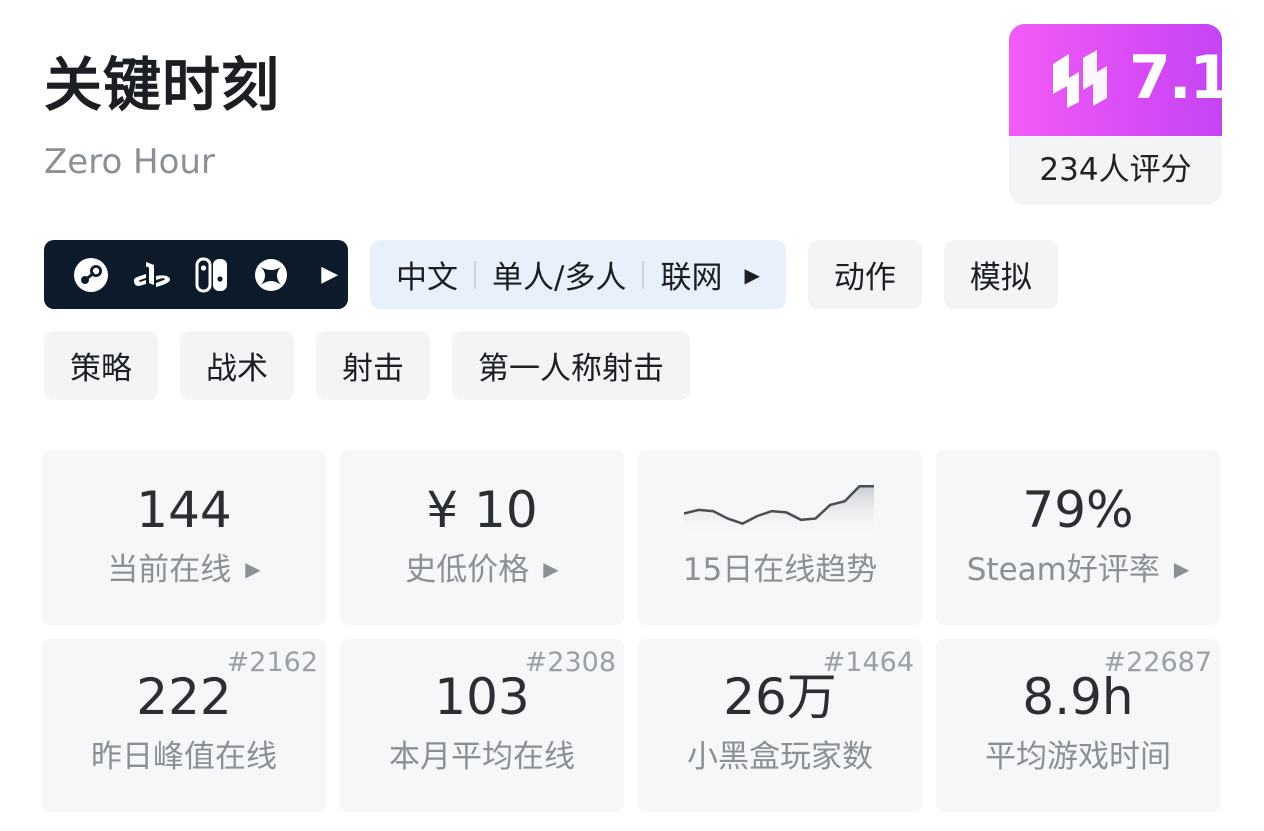 This screenshot has height=831, width=1264. I want to click on features-pill: 中文 单人/多人 联网 ▶, so click(578, 274).